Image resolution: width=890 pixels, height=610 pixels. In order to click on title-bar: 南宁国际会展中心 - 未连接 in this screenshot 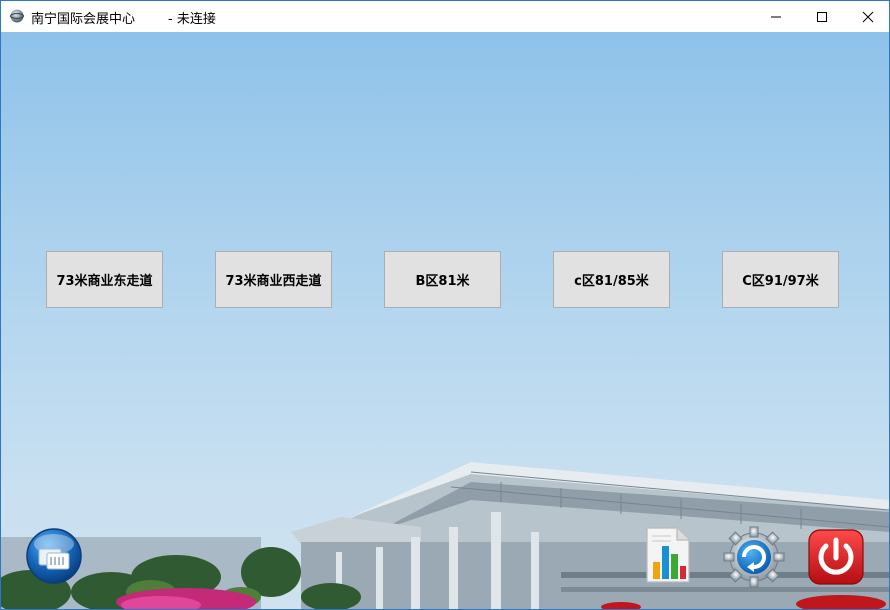, I will do `click(445, 16)`.